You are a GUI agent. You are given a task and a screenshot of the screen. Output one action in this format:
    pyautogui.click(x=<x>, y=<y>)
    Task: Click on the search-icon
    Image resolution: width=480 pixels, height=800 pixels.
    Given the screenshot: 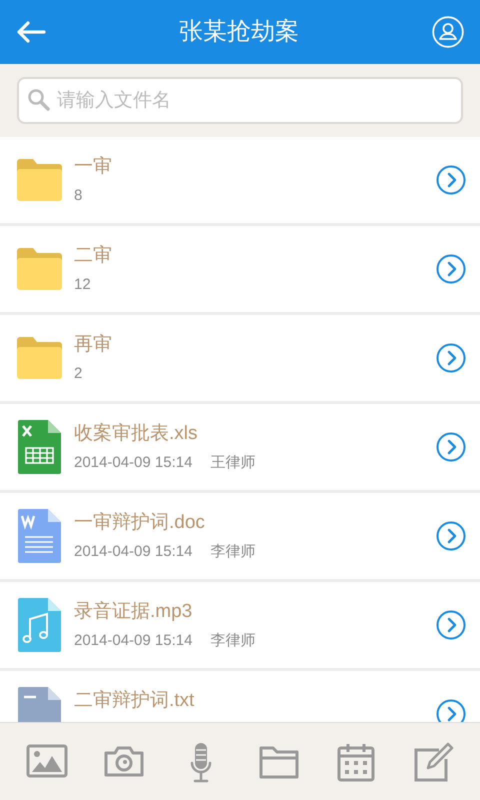 What is the action you would take?
    pyautogui.click(x=39, y=100)
    